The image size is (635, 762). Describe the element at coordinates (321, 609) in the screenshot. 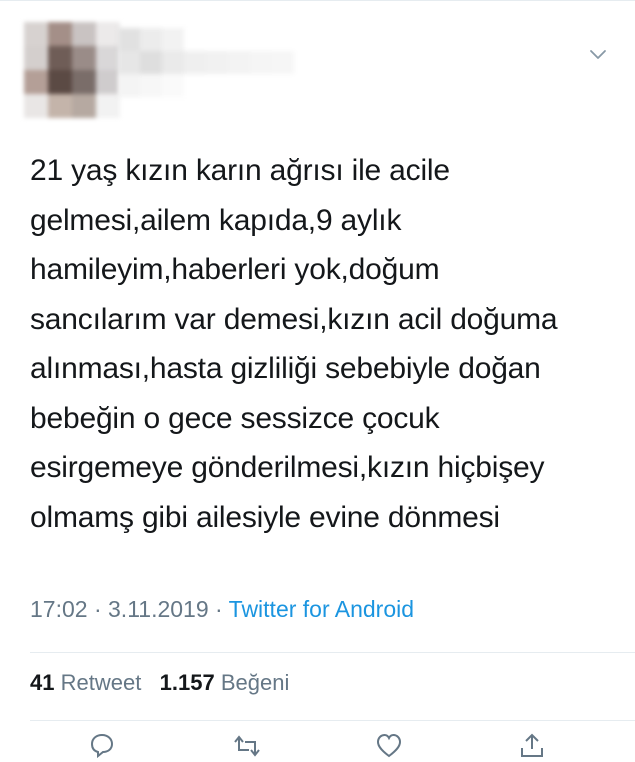

I see `tweet-source-link: Twitter for Android` at that location.